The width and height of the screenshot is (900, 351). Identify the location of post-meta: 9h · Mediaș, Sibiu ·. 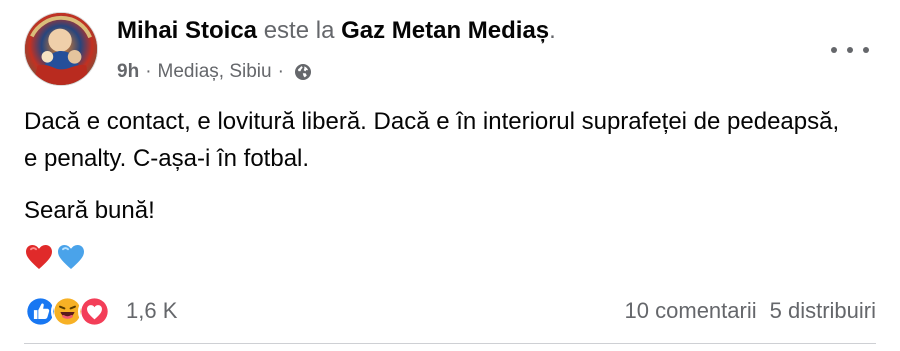
(214, 72).